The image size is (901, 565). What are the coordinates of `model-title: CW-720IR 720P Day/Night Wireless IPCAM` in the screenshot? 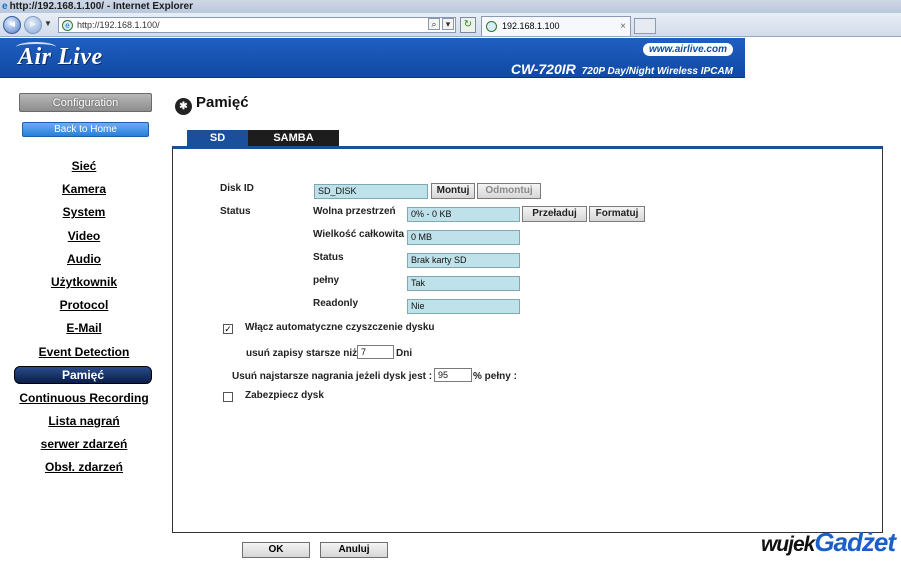 It's located at (622, 69).